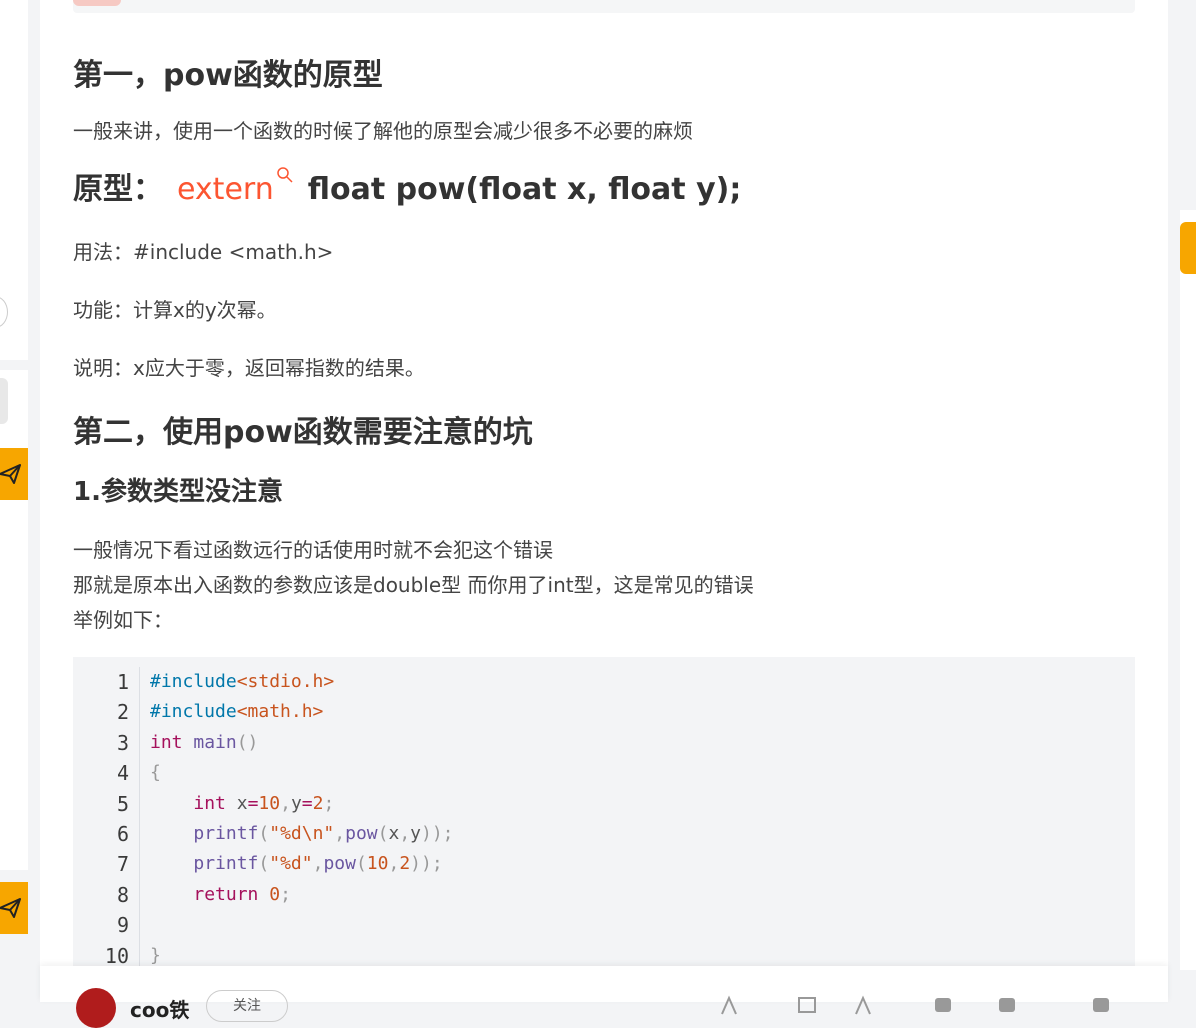  What do you see at coordinates (242, 681) in the screenshot?
I see `code-line: #include<stdio.h>` at bounding box center [242, 681].